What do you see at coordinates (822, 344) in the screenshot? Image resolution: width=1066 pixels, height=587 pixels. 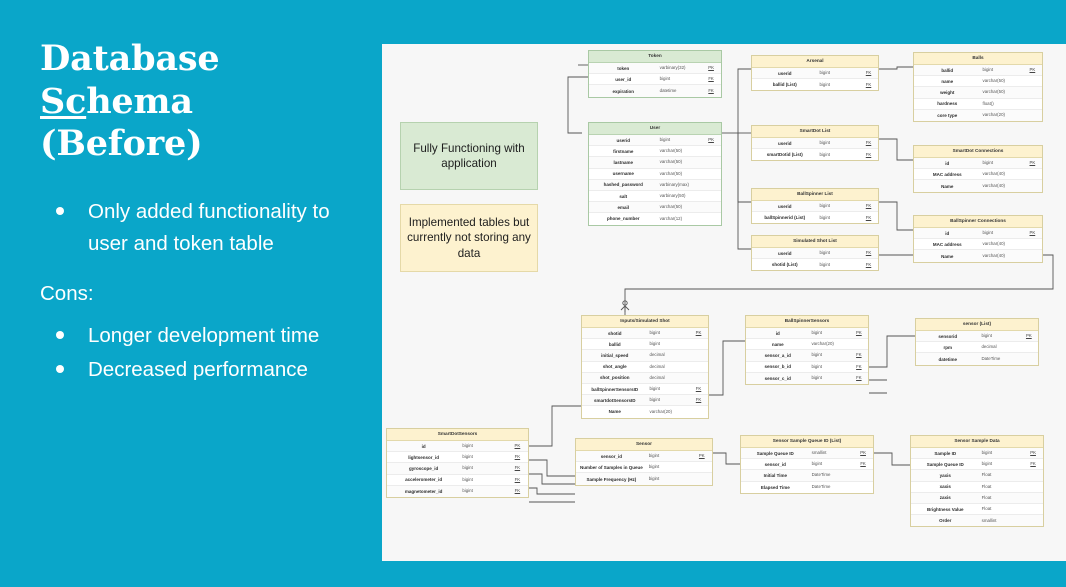 I see `column-type: varchar(20)` at bounding box center [822, 344].